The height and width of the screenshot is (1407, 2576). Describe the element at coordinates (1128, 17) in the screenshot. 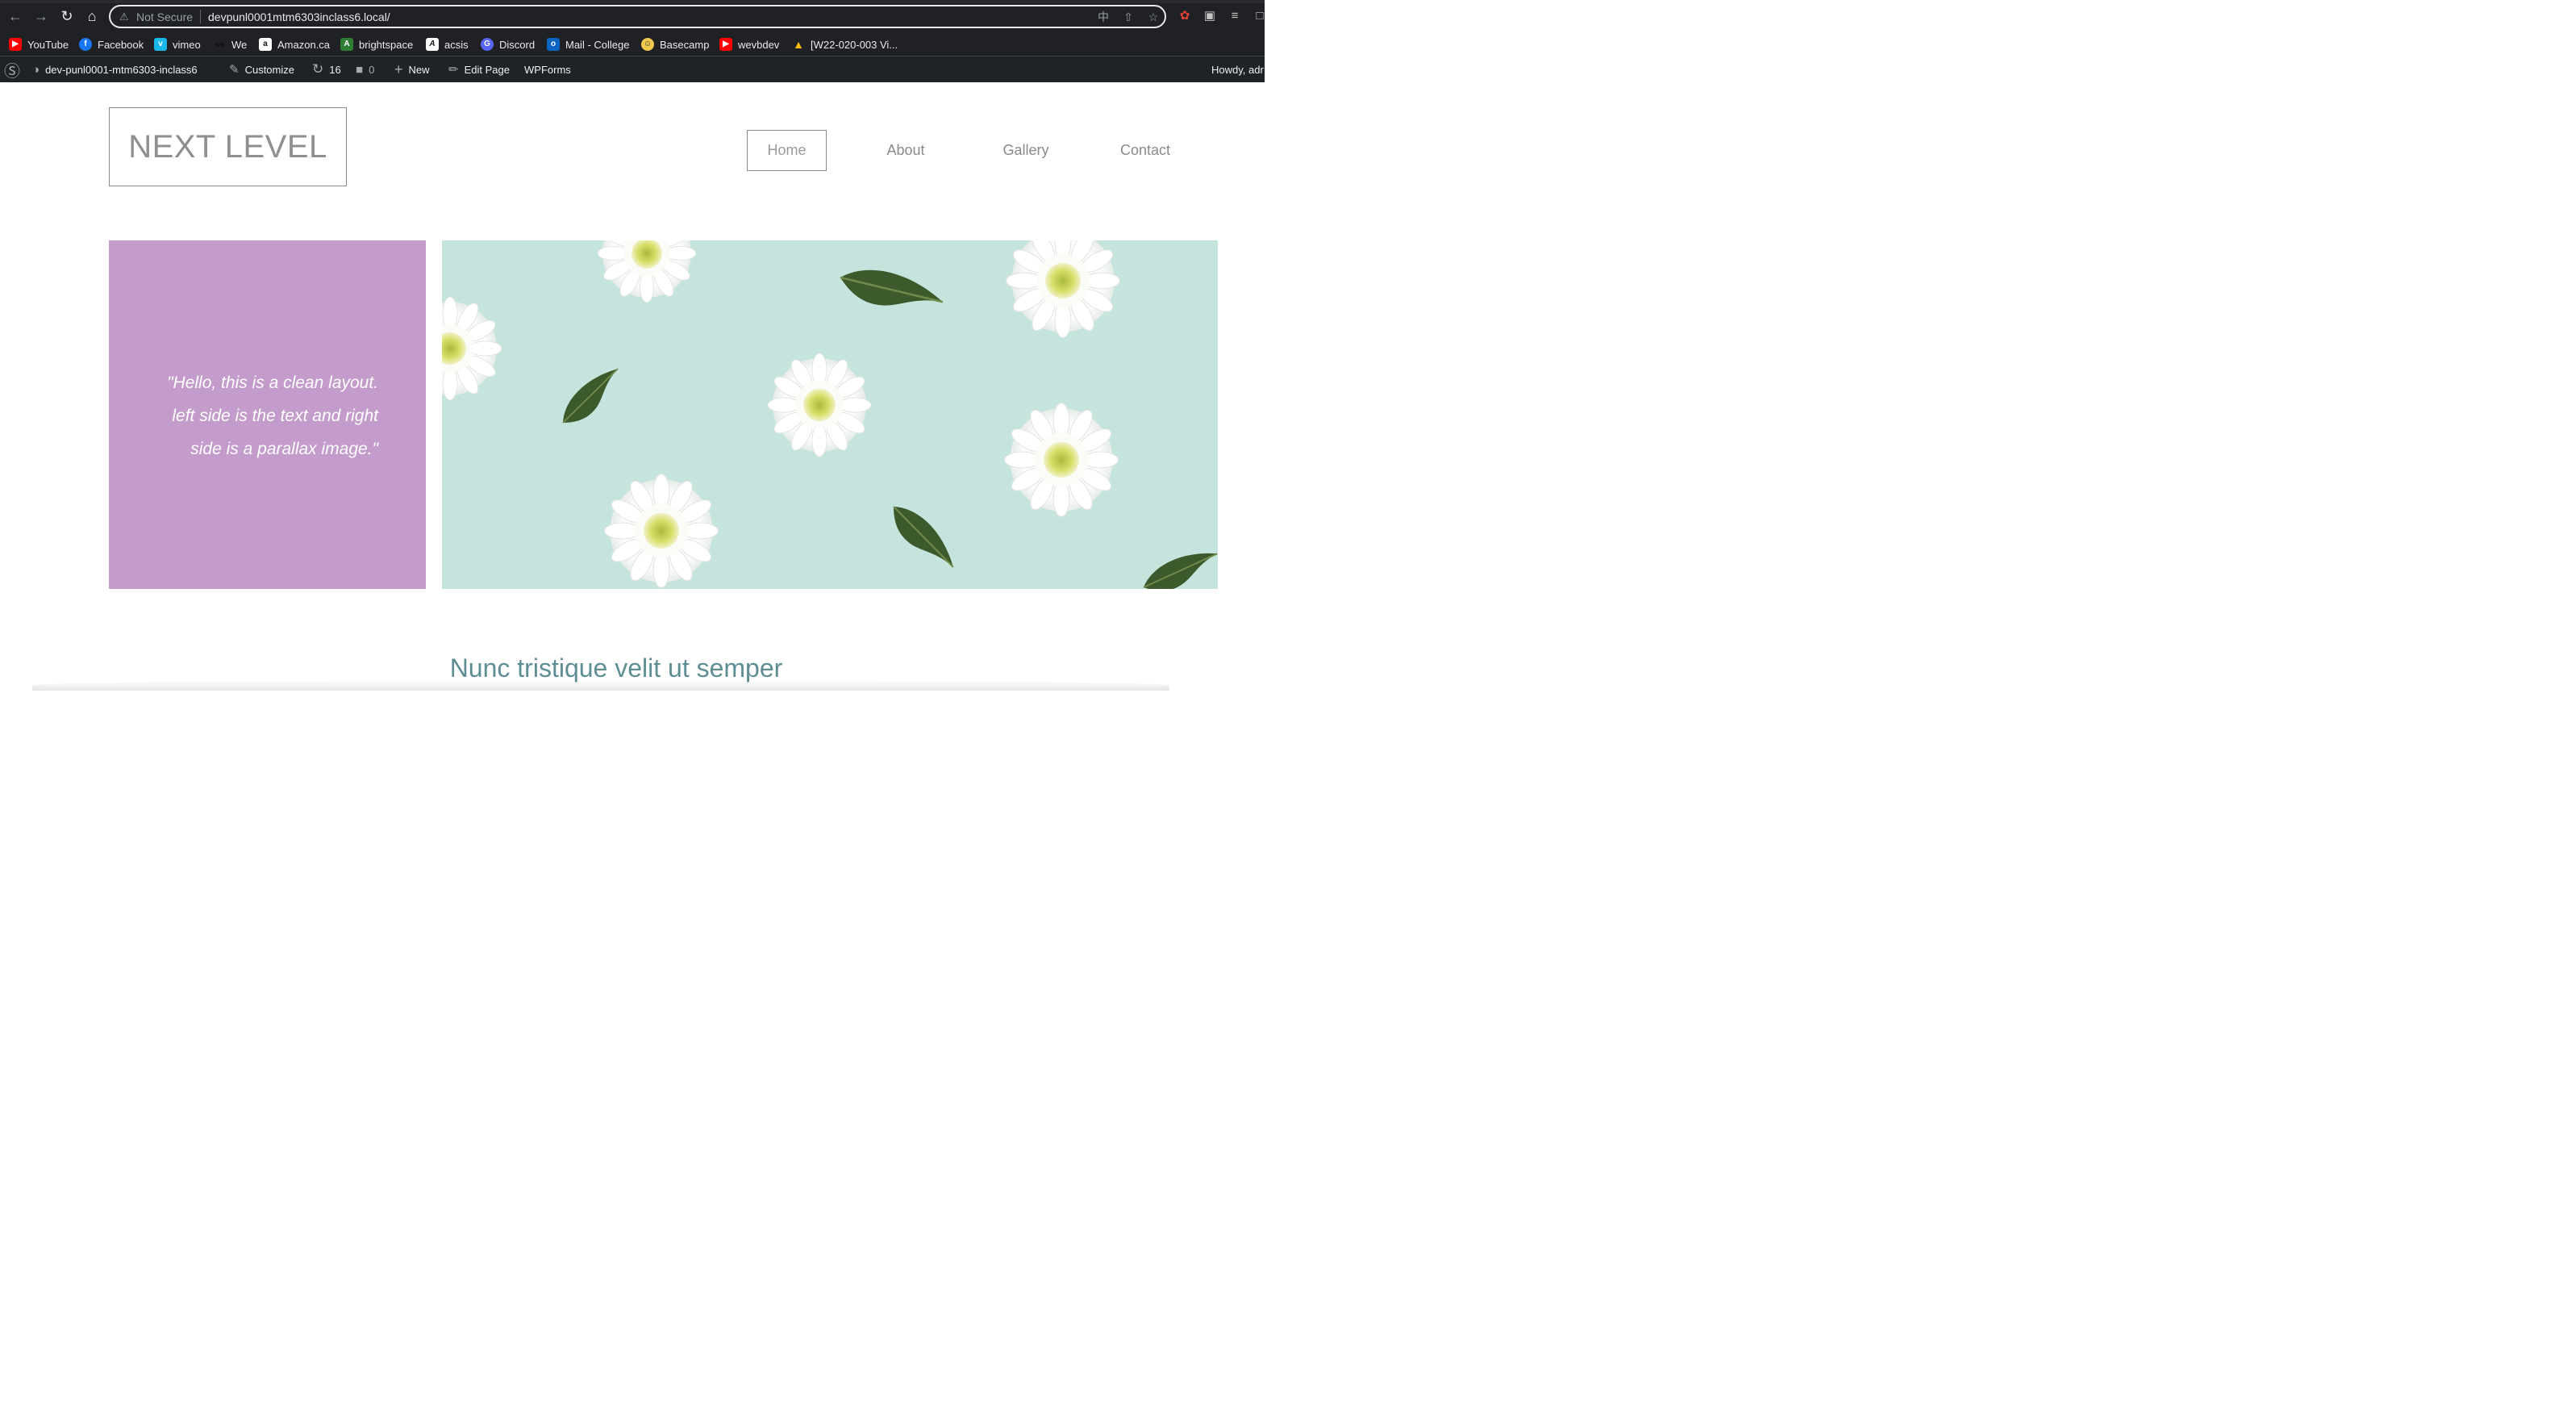

I see `share-icon: ⇧` at that location.